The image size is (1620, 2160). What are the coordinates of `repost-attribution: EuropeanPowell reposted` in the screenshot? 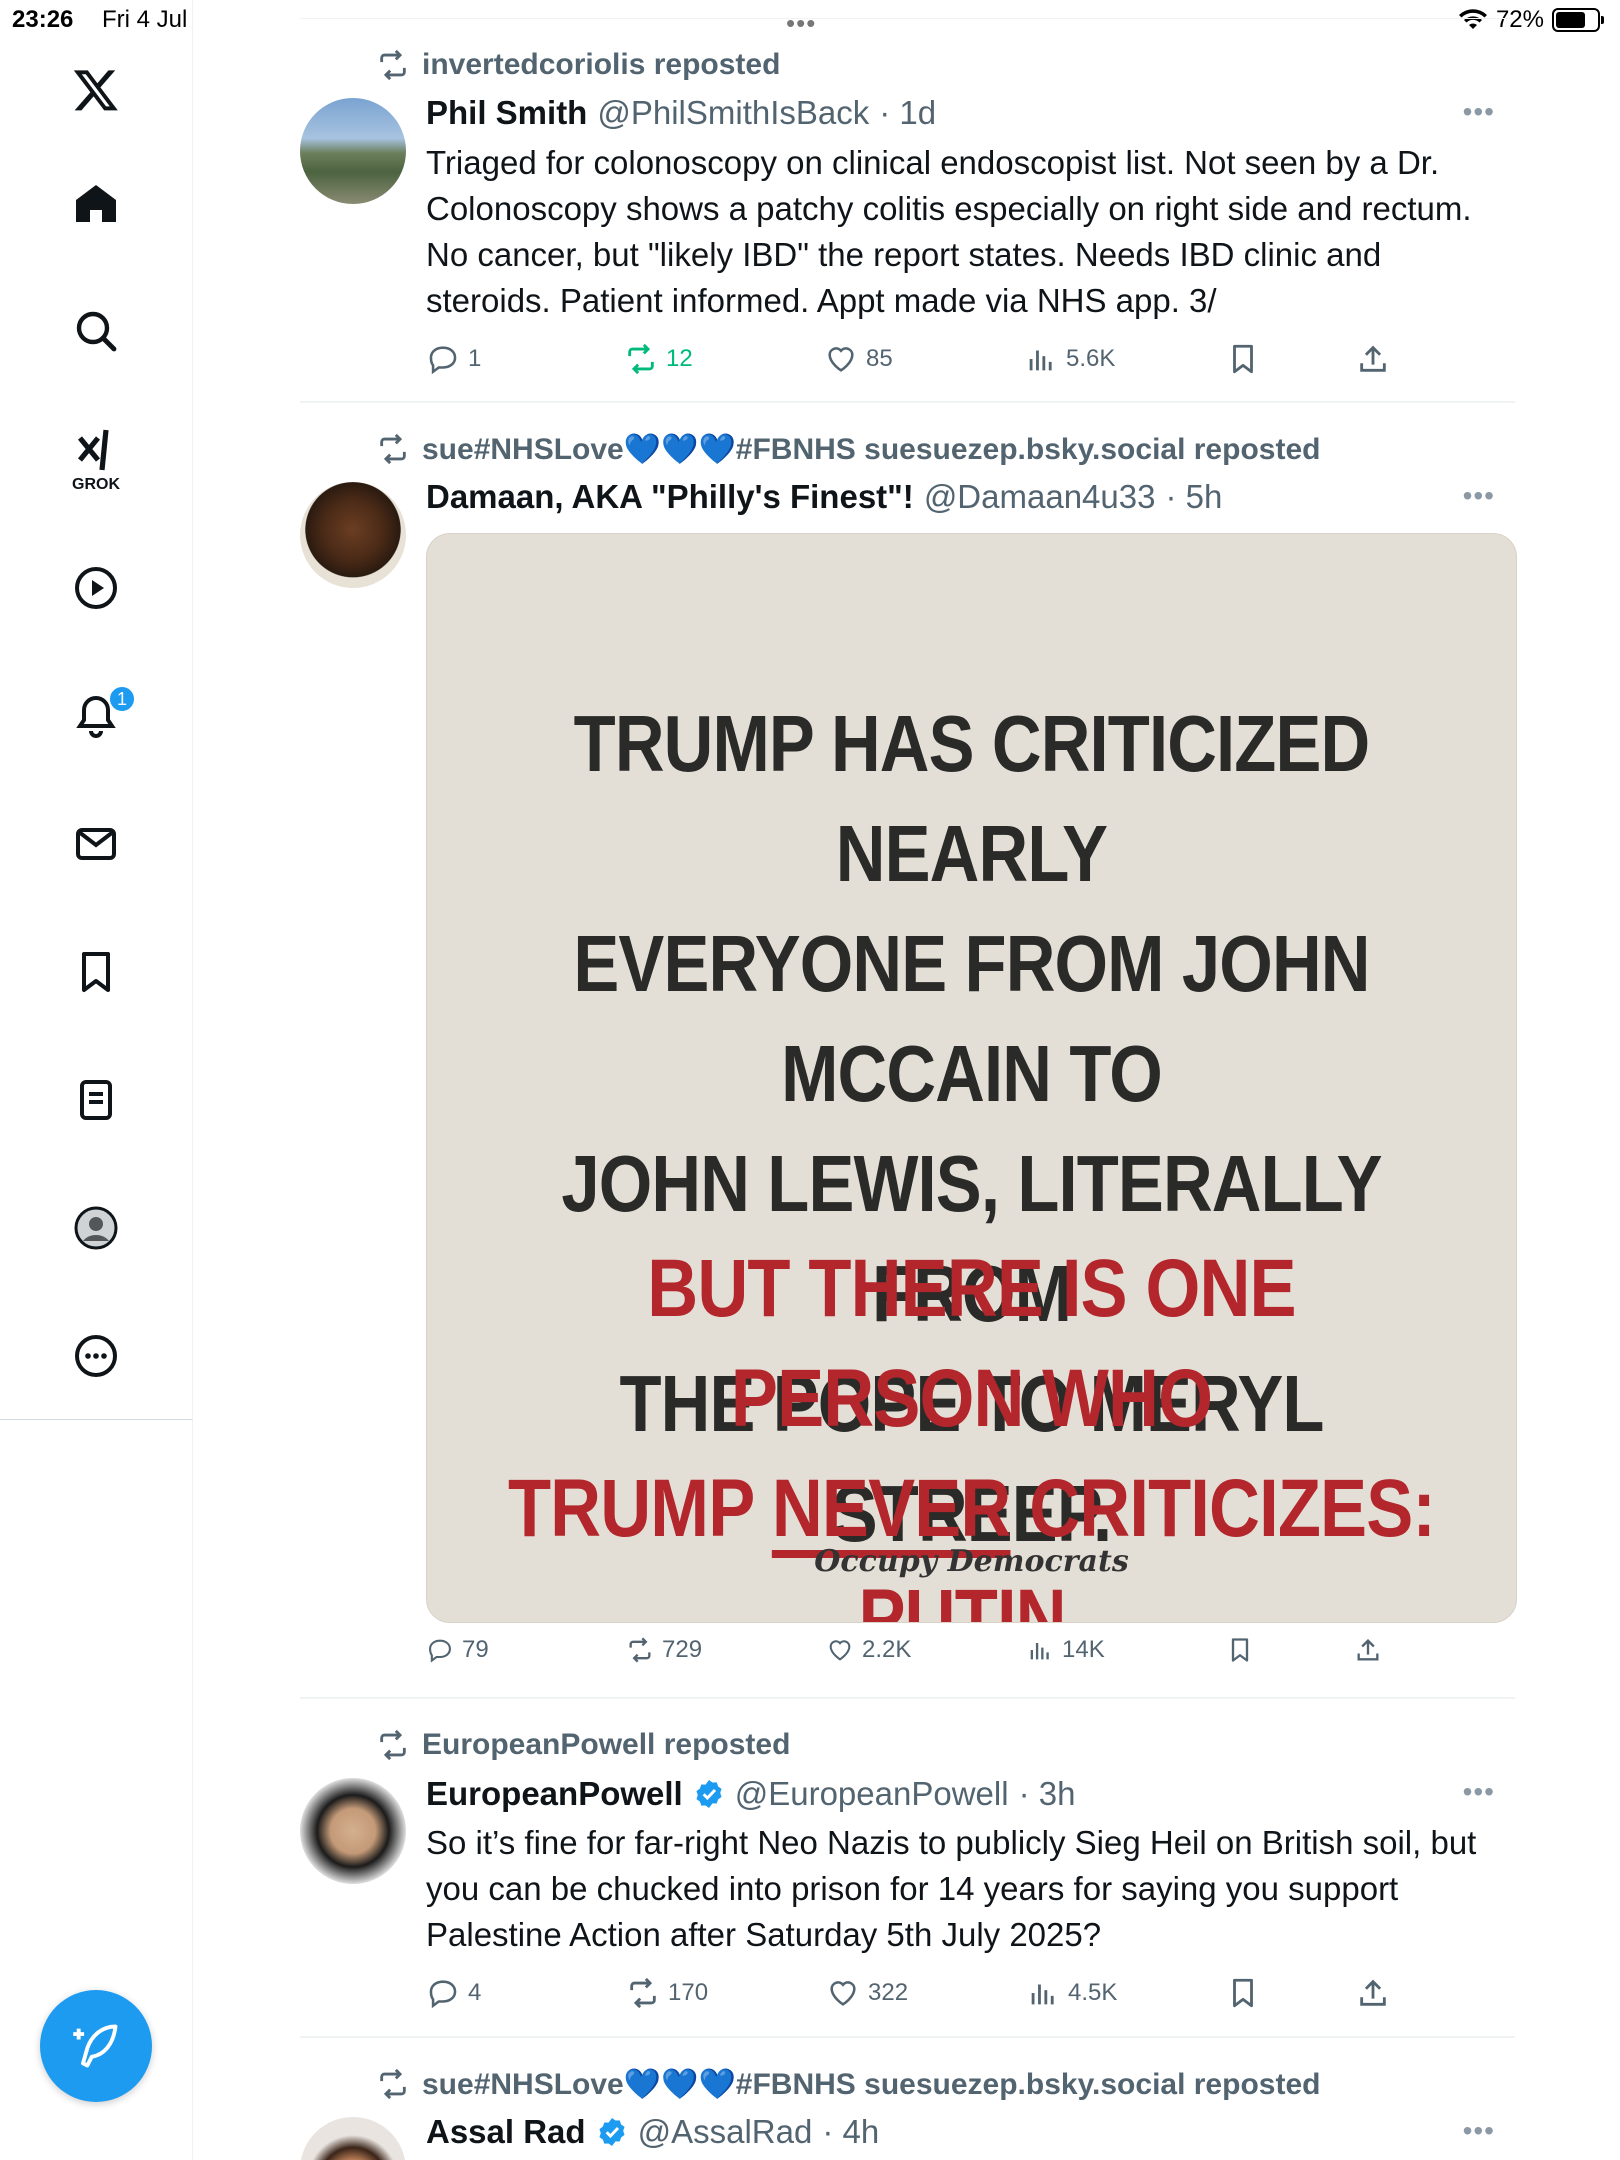 It's located at (583, 1745).